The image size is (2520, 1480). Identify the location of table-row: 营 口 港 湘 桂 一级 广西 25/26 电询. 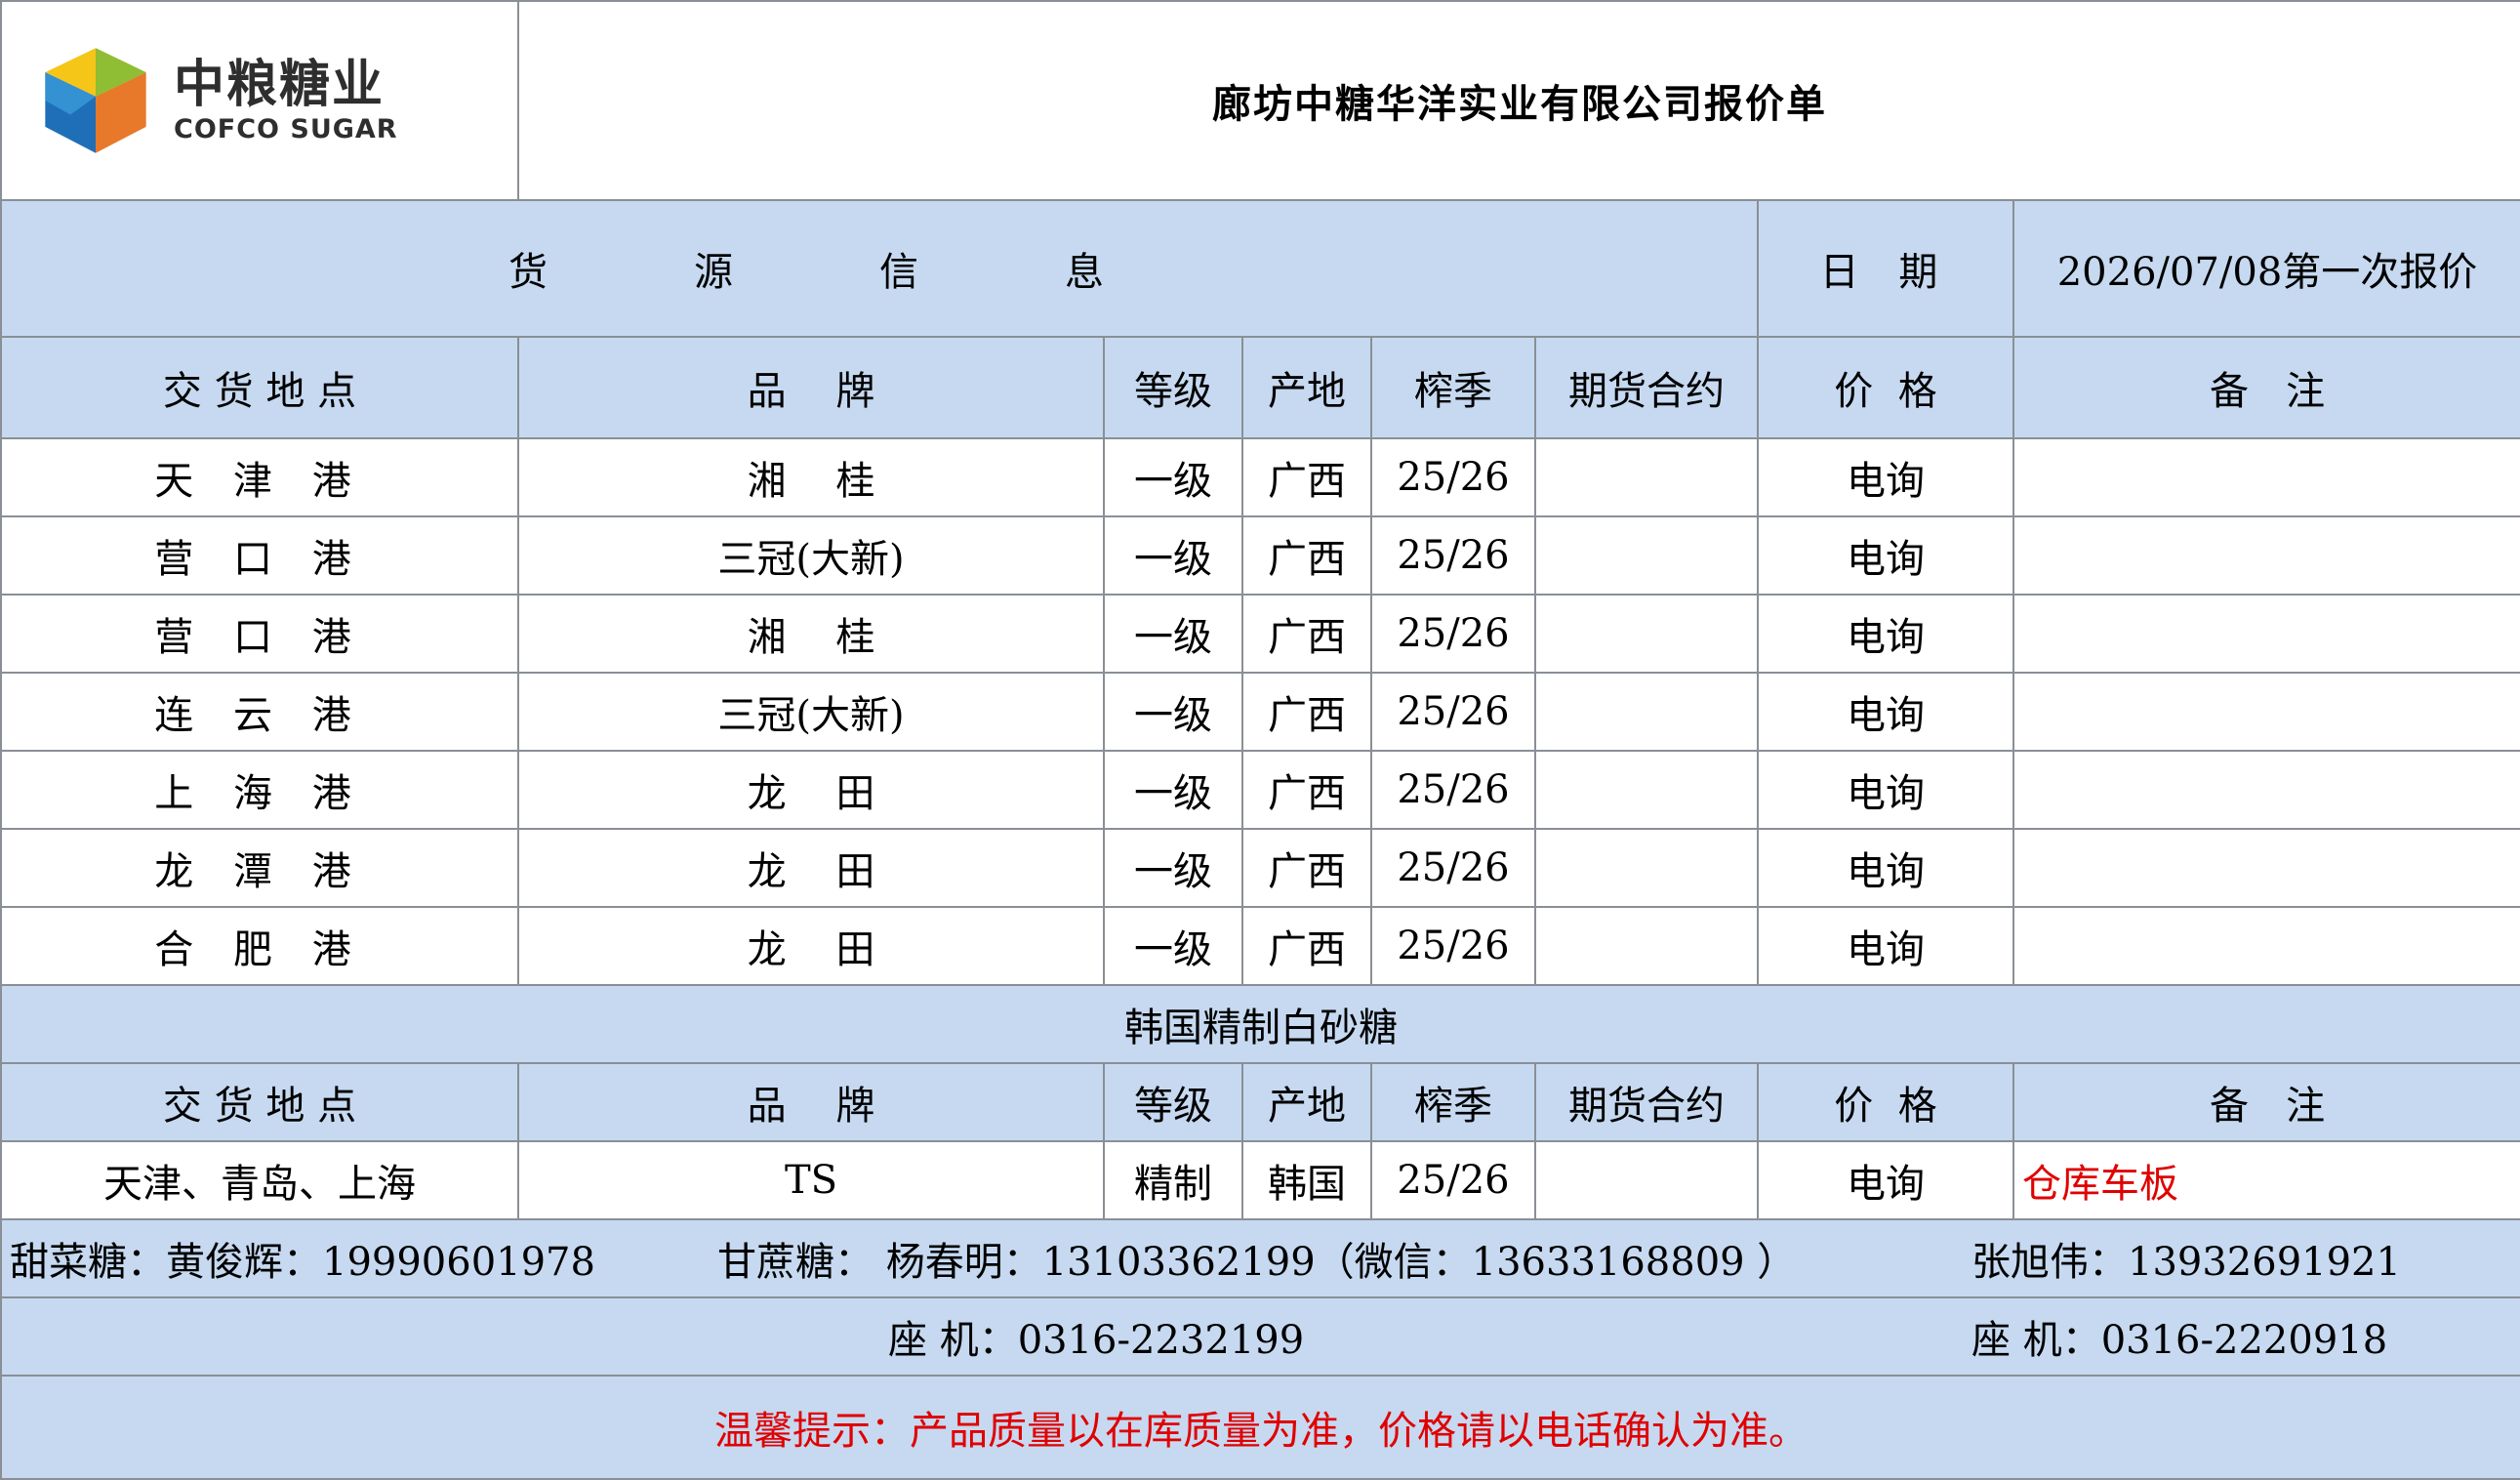
(1260, 634).